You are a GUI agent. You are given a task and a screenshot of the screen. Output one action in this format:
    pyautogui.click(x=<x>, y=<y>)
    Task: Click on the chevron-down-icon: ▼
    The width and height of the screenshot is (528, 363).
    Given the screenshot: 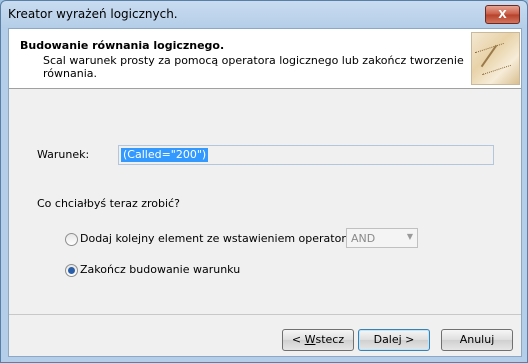 What is the action you would take?
    pyautogui.click(x=409, y=236)
    